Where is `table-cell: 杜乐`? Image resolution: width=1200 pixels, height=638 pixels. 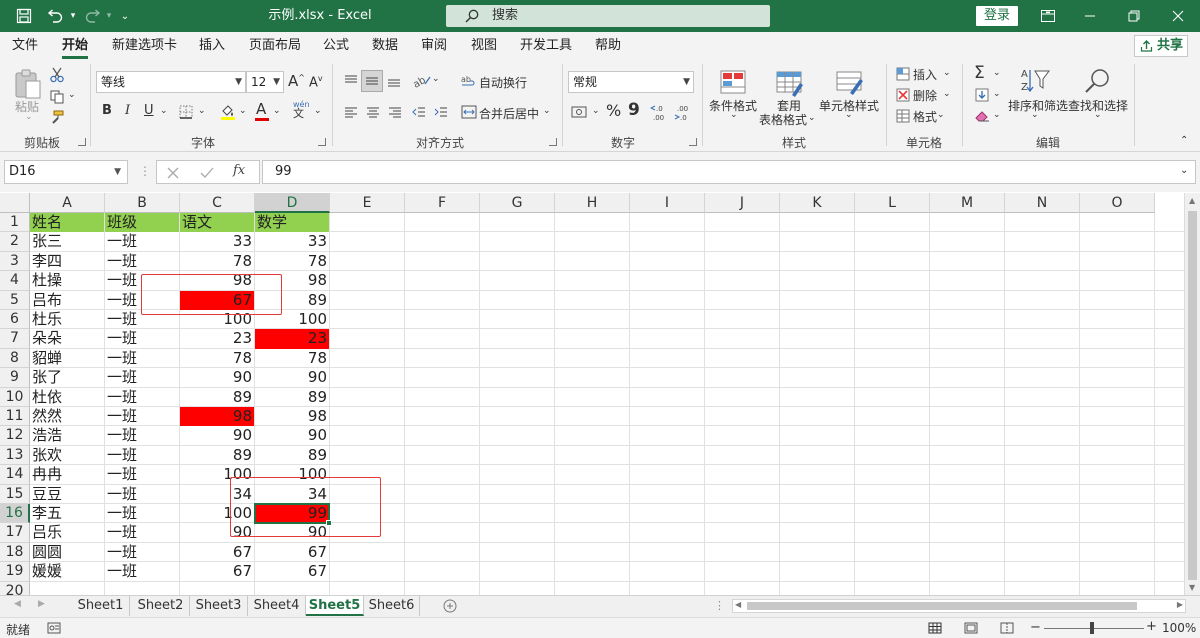 table-cell: 杜乐 is located at coordinates (67, 319).